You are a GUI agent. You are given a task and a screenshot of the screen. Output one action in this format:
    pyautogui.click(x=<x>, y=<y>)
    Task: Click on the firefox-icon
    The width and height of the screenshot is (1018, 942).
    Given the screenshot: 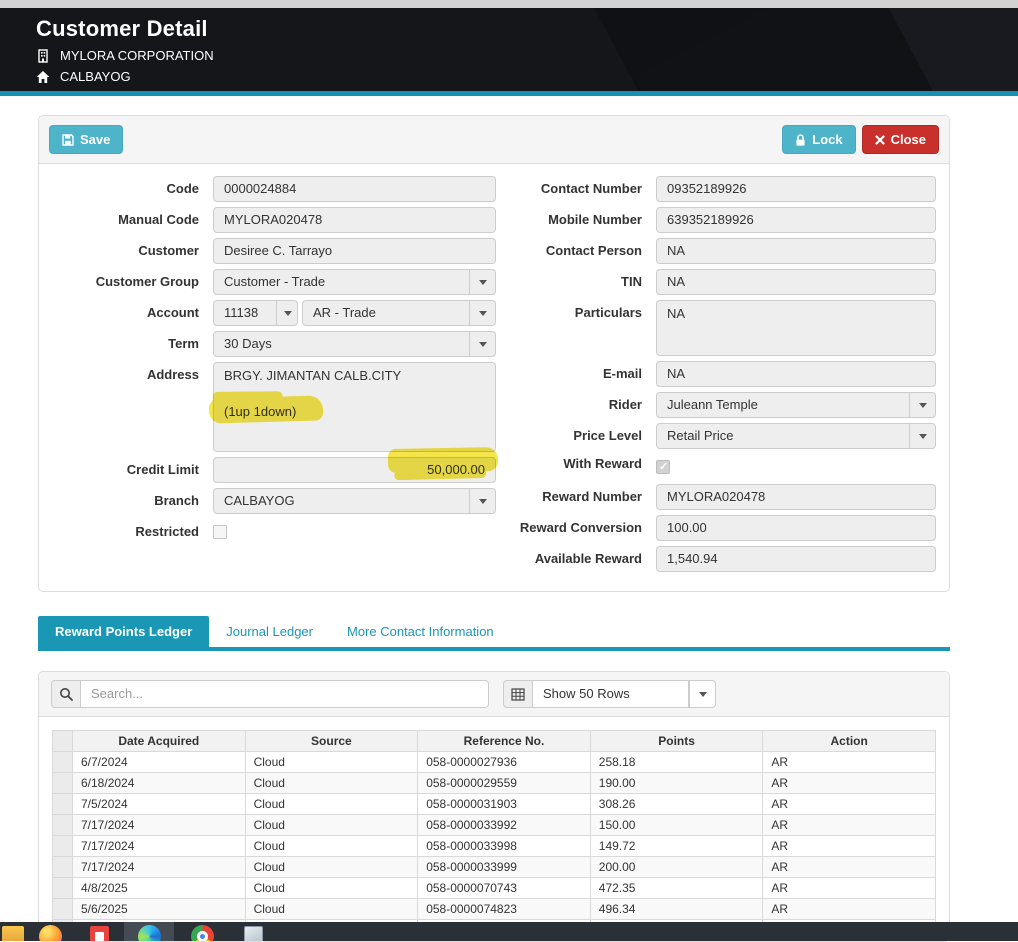 What is the action you would take?
    pyautogui.click(x=50, y=933)
    